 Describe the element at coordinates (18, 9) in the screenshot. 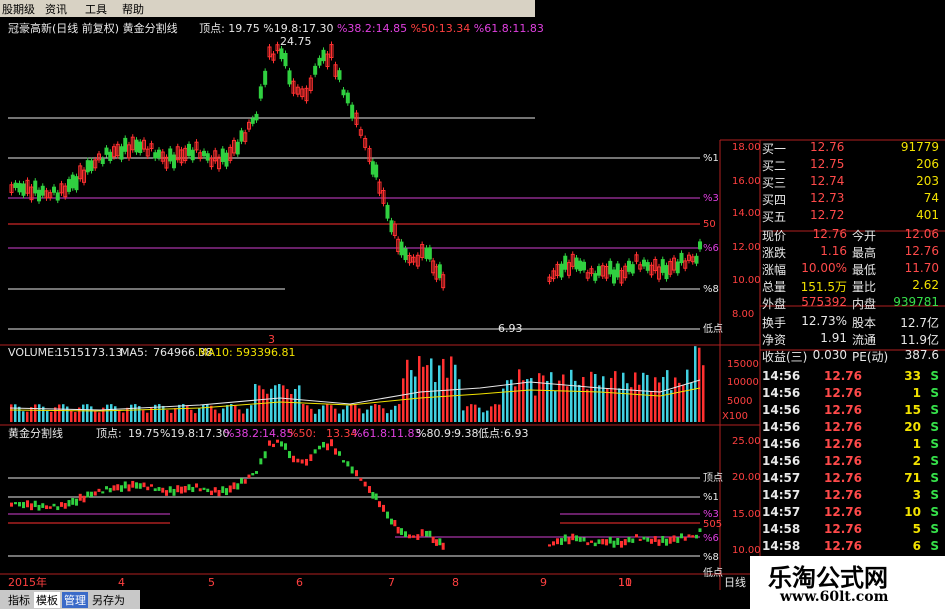

I see `menu-item-stock: 股期级` at that location.